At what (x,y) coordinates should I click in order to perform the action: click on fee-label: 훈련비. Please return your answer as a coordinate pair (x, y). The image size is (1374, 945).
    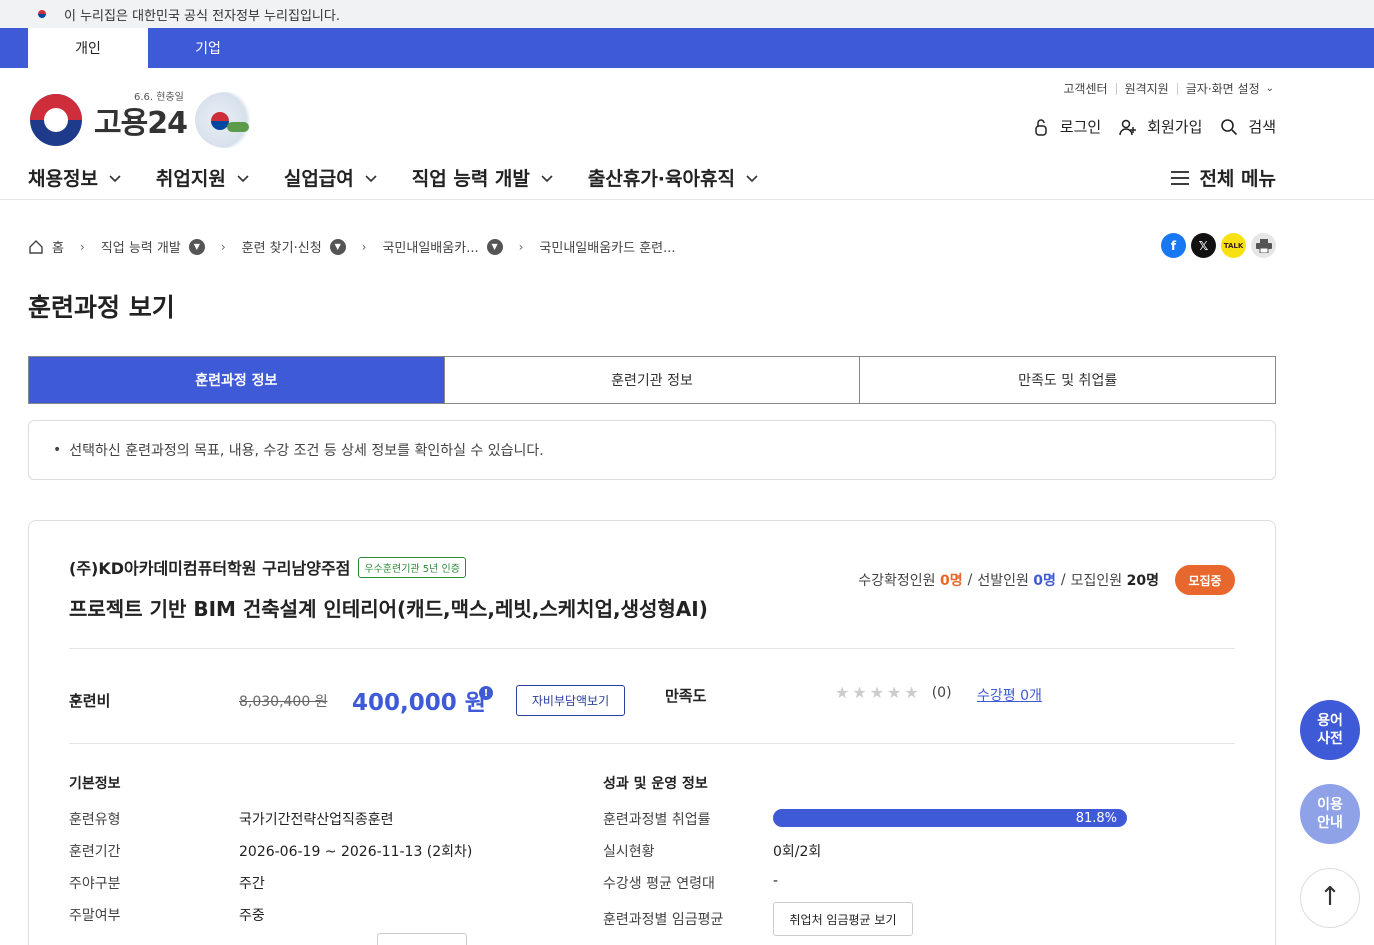
    Looking at the image, I should click on (90, 701).